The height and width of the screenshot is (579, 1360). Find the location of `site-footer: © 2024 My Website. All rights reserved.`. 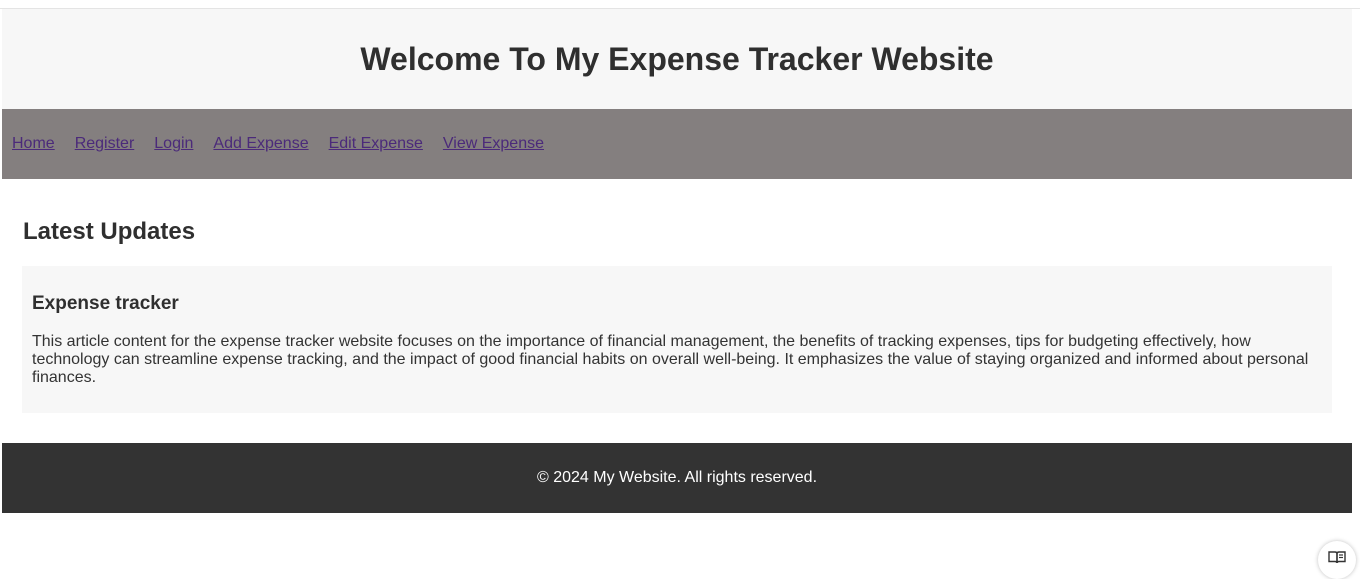

site-footer: © 2024 My Website. All rights reserved. is located at coordinates (677, 478).